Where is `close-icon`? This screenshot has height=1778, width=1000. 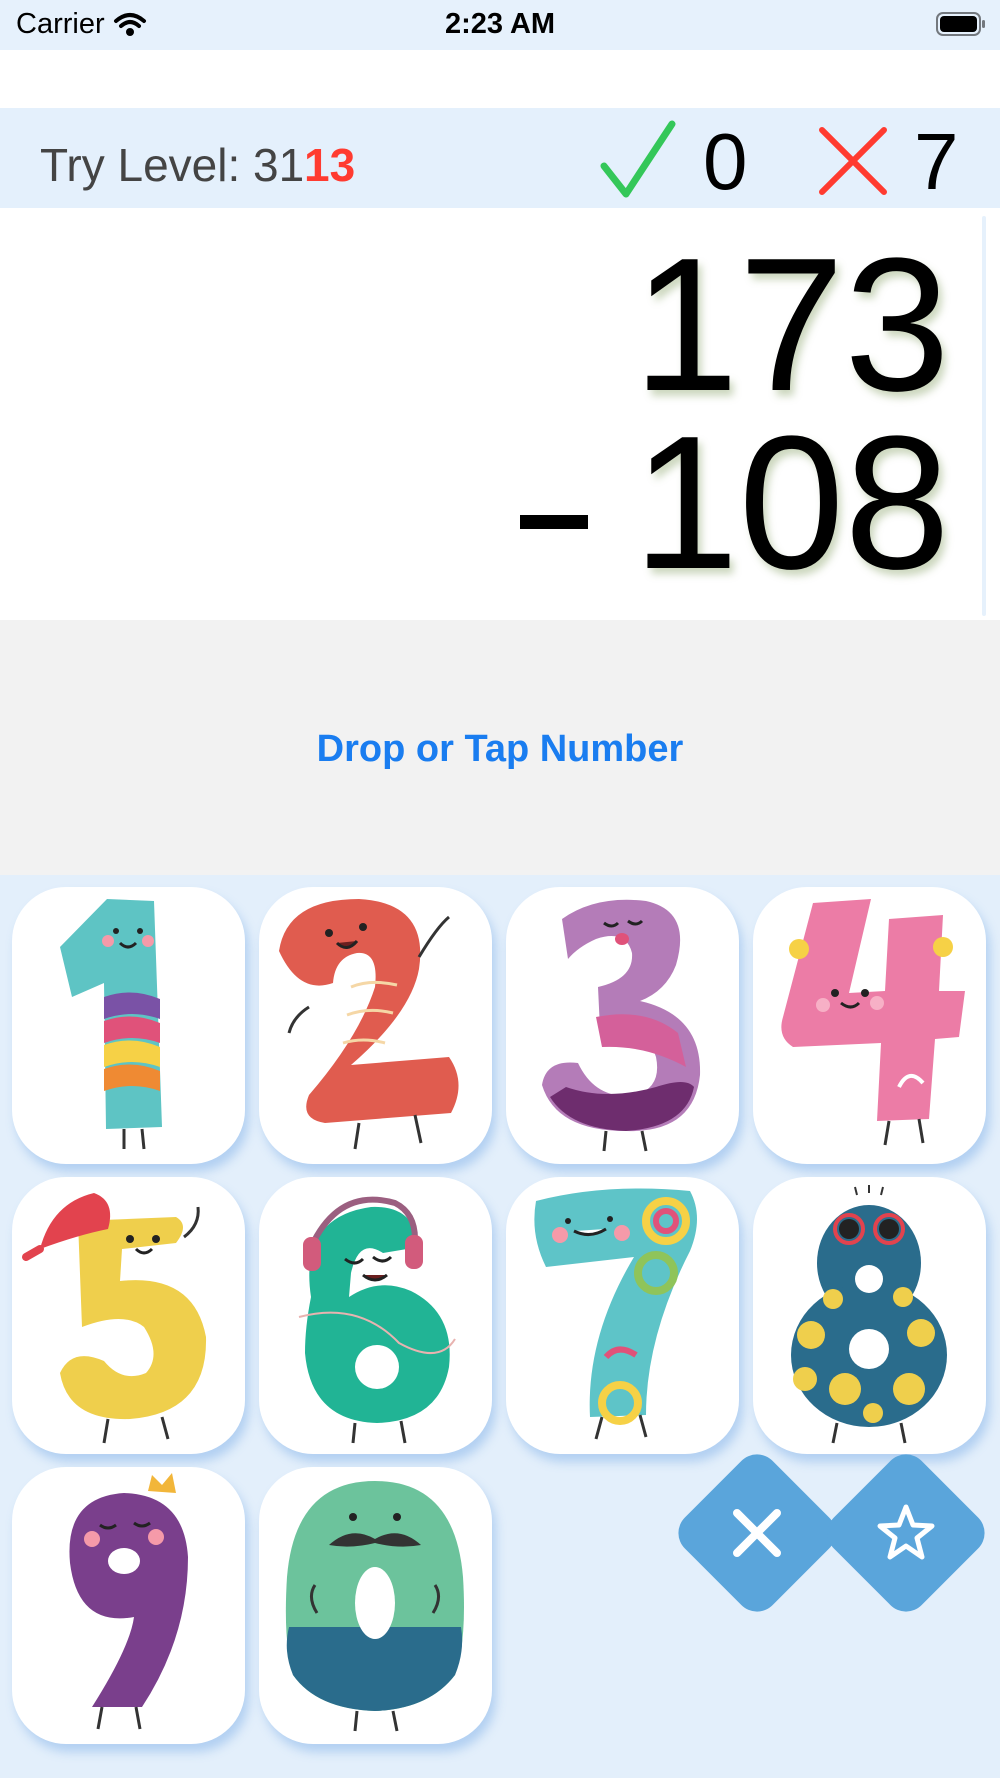
close-icon is located at coordinates (757, 1533).